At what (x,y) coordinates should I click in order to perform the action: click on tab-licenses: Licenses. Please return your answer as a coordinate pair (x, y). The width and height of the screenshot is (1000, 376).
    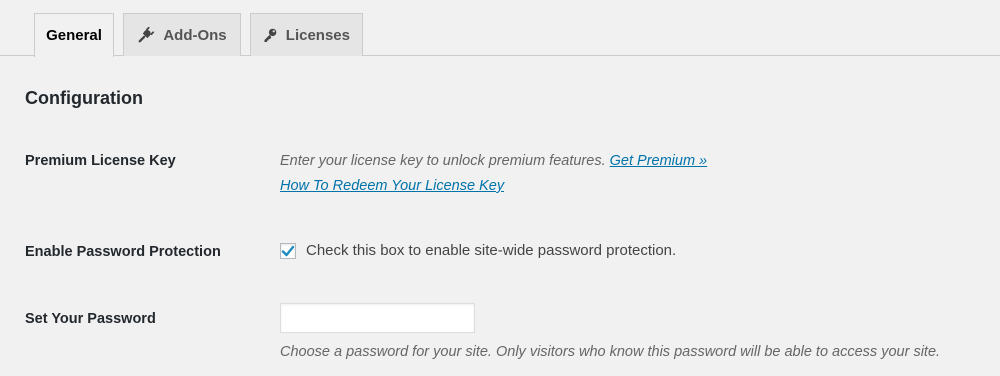
    Looking at the image, I should click on (306, 34).